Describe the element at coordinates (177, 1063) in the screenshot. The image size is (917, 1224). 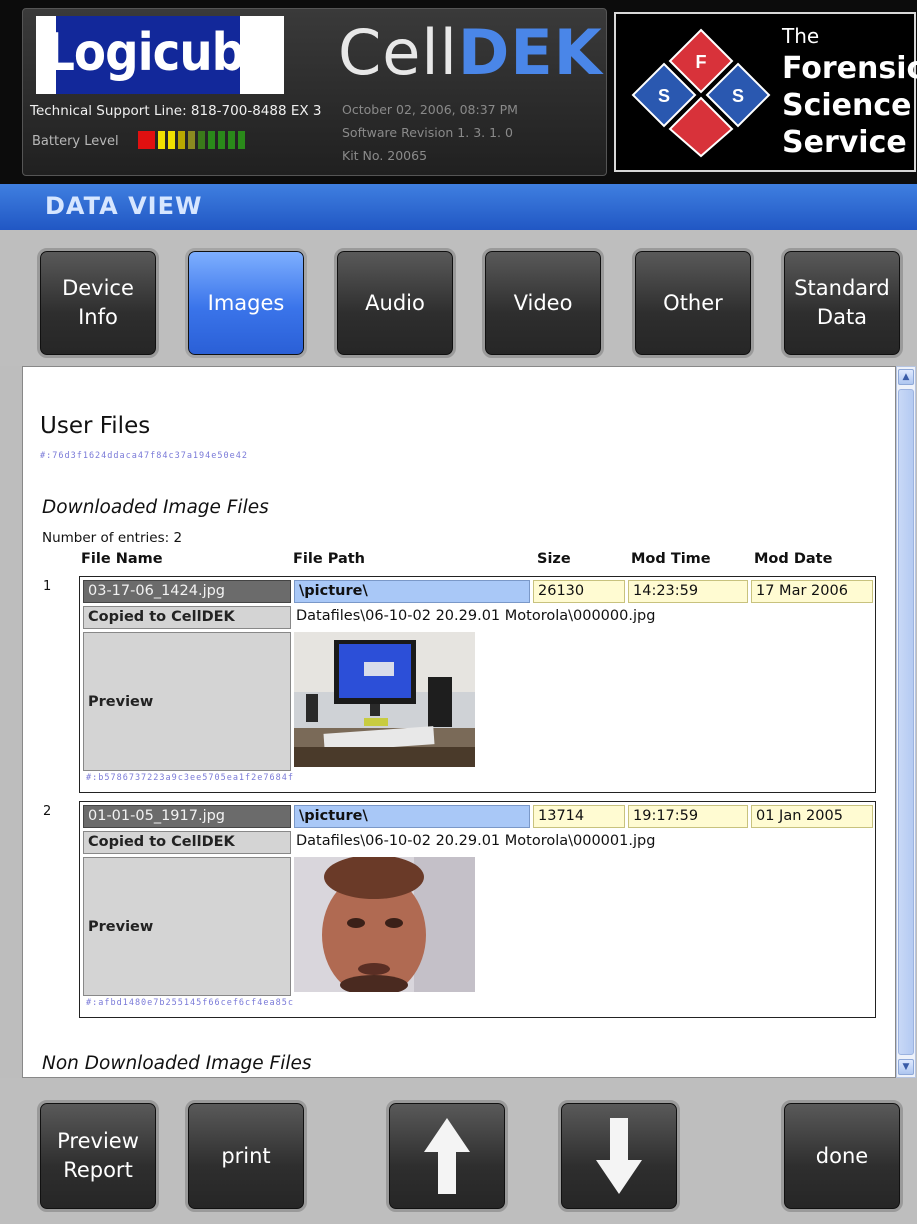
I see `non-downloaded-images-heading: Non Downloaded Image Files` at that location.